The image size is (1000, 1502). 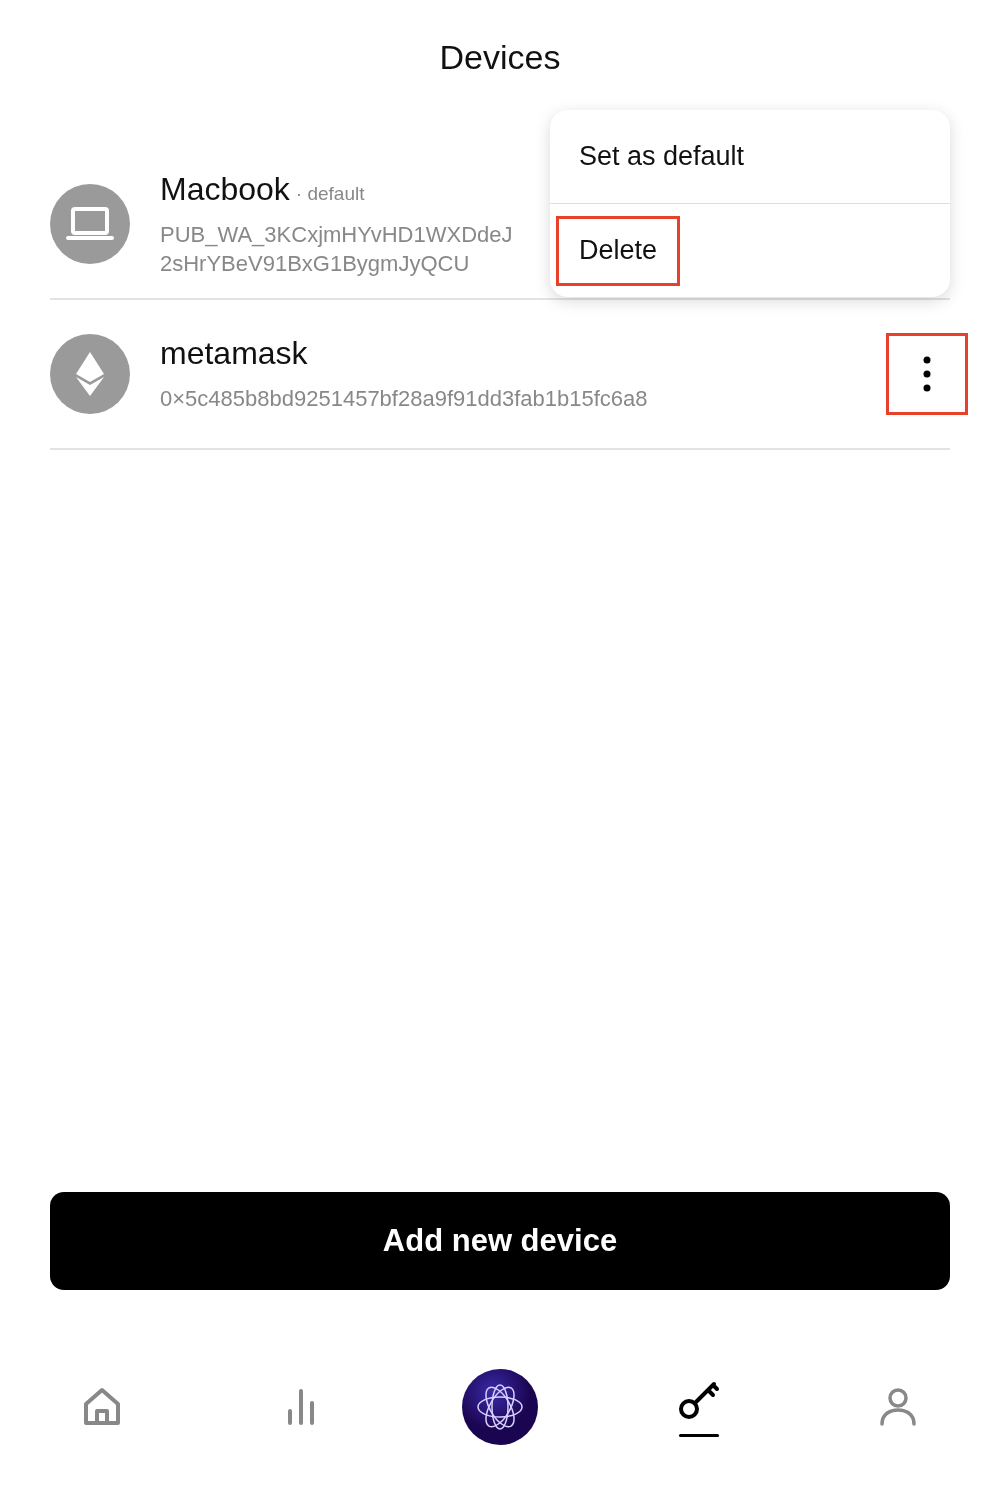 What do you see at coordinates (500, 58) in the screenshot?
I see `page-title: Devices` at bounding box center [500, 58].